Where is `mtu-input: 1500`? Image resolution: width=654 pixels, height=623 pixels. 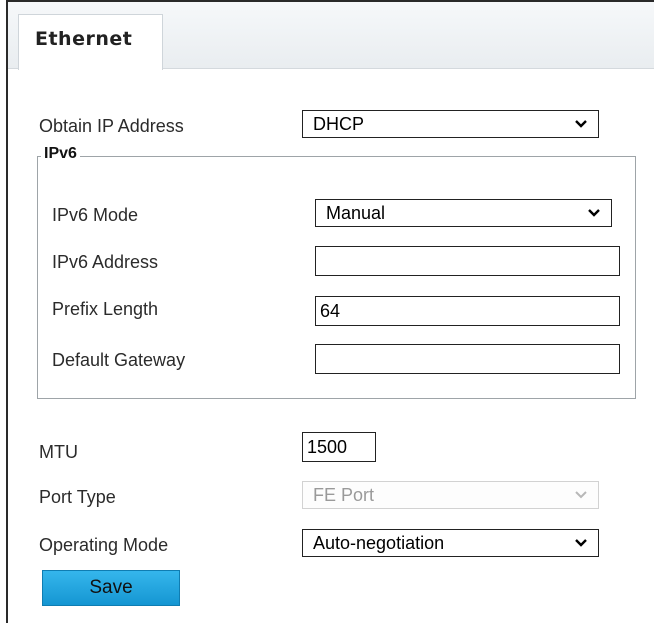
mtu-input: 1500 is located at coordinates (339, 447).